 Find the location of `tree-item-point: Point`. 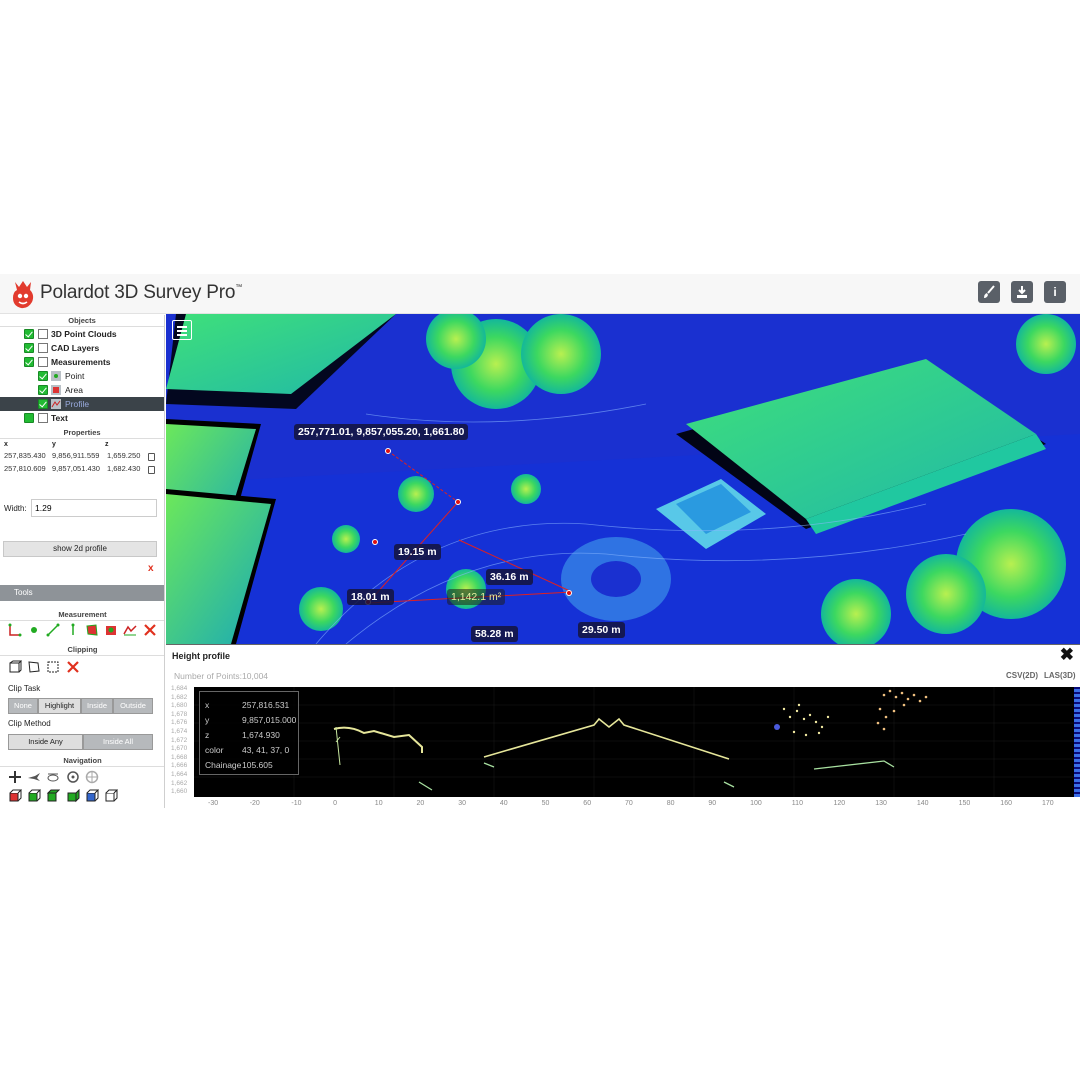

tree-item-point: Point is located at coordinates (82, 376).